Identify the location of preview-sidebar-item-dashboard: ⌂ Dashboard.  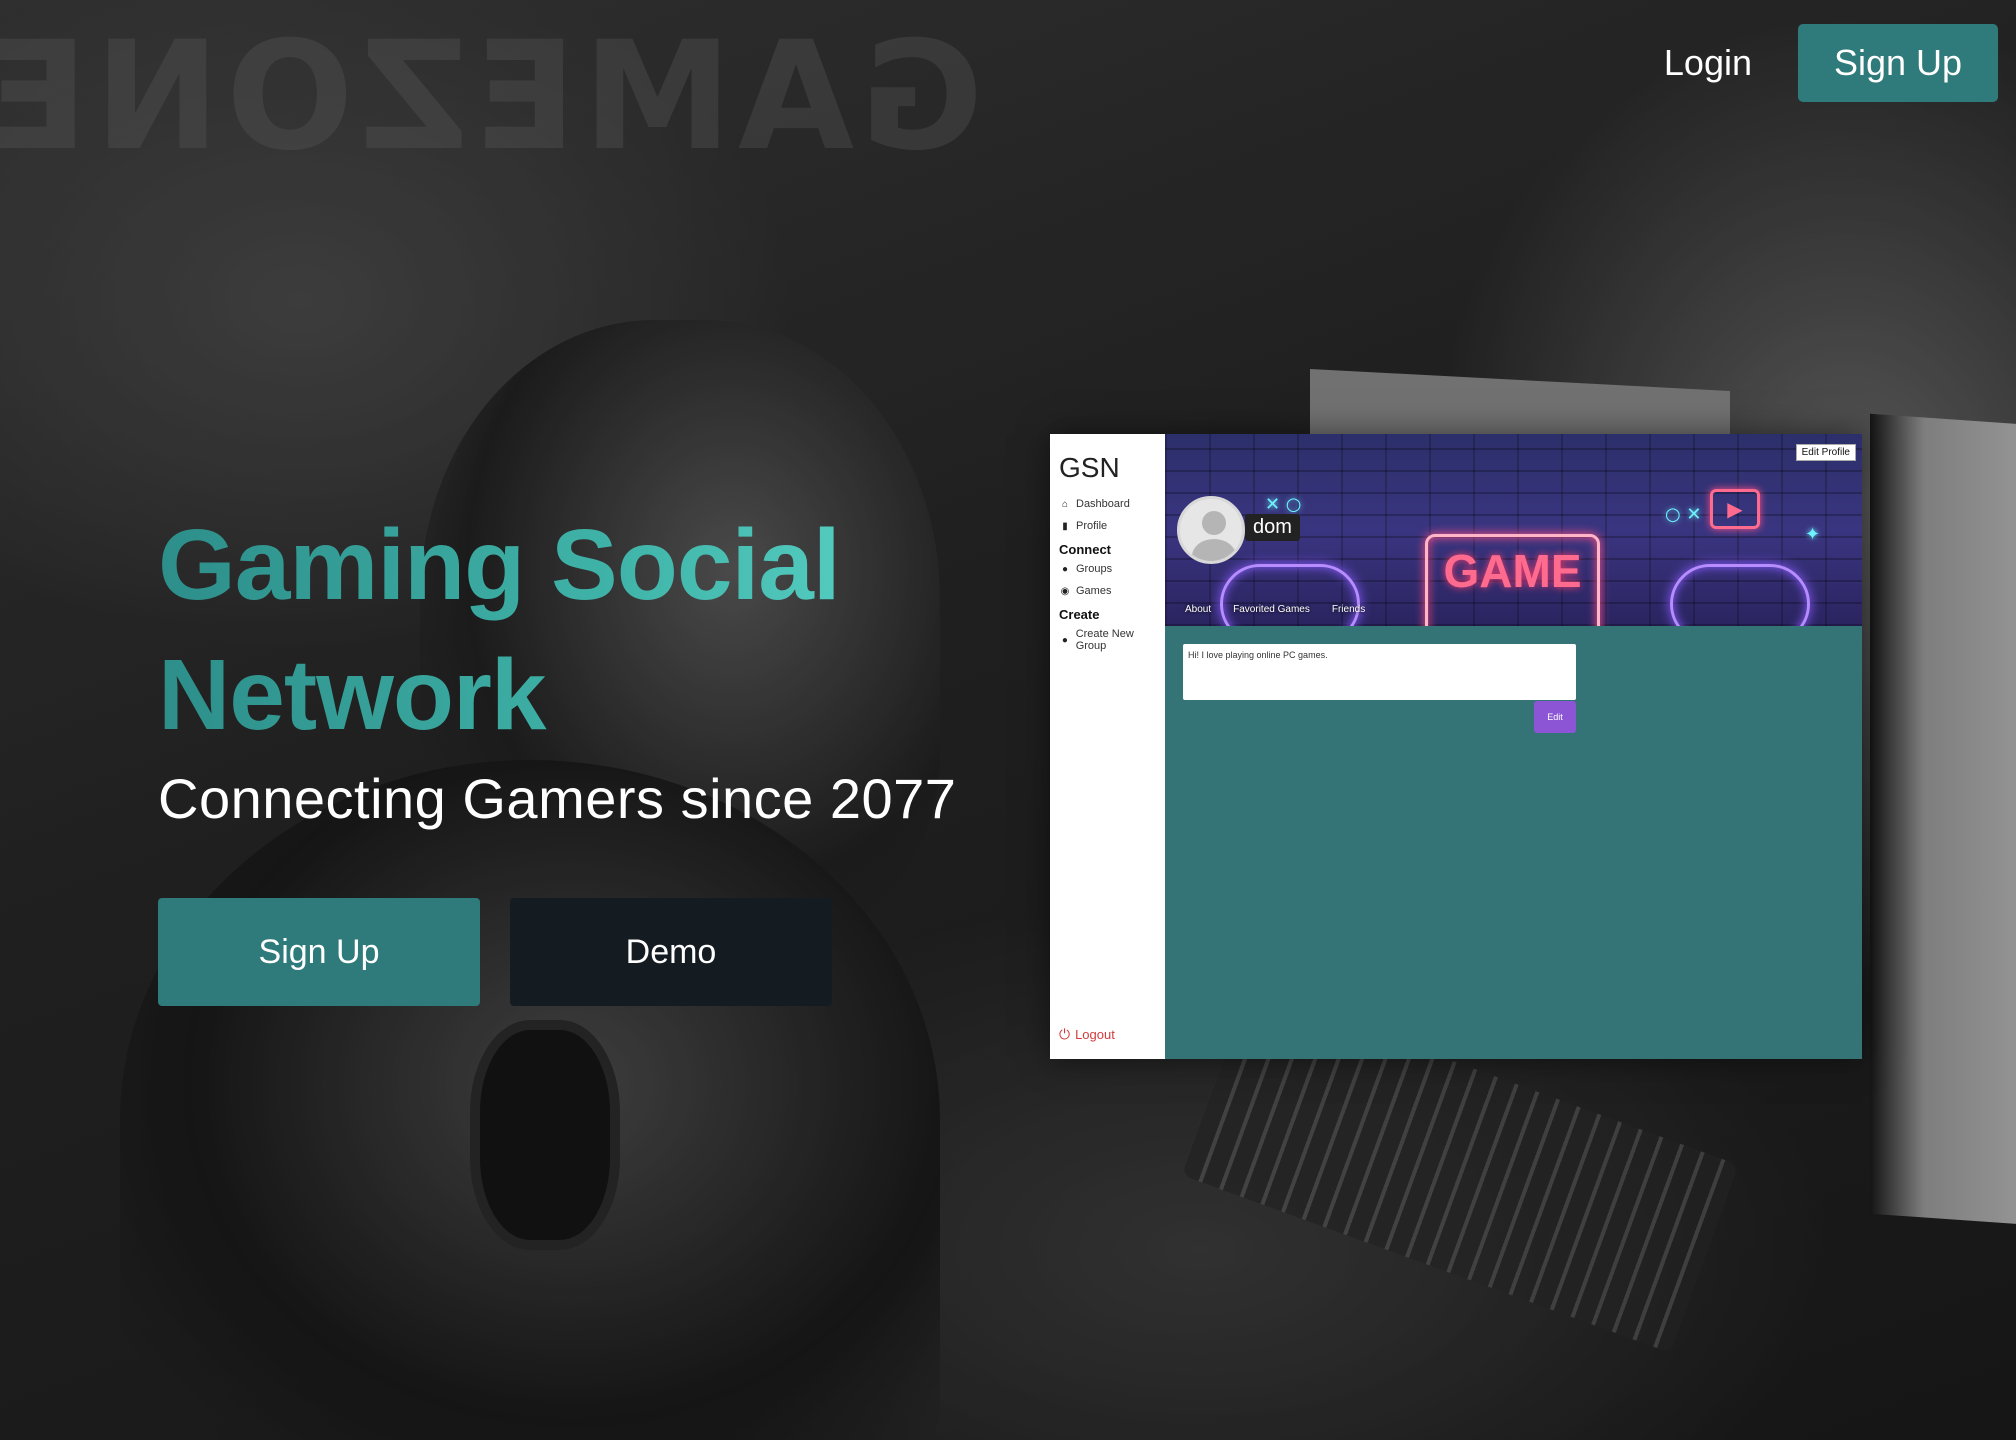
(1112, 504).